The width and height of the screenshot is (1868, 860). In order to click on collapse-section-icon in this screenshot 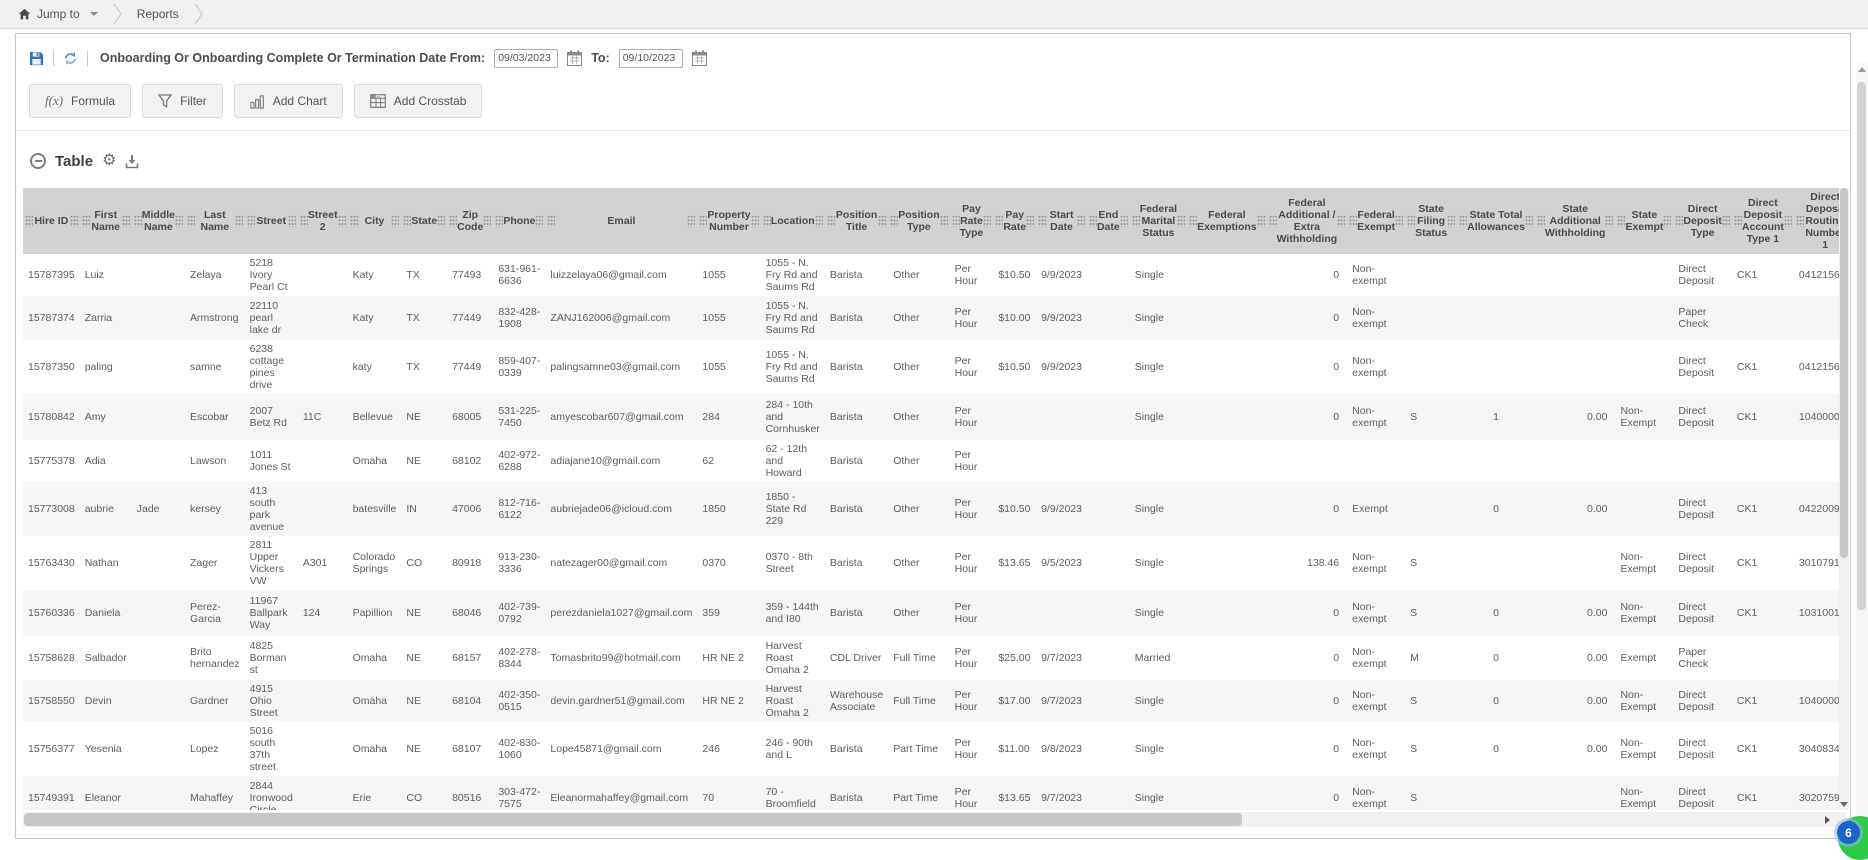, I will do `click(38, 161)`.